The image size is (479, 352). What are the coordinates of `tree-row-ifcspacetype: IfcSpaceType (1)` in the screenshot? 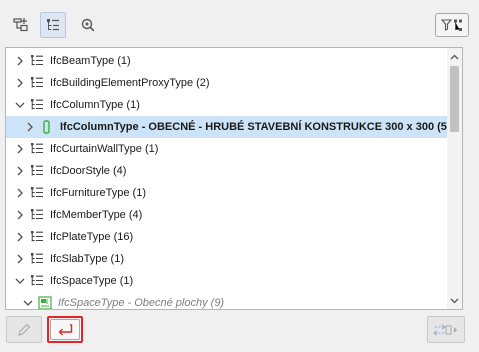 It's located at (227, 281).